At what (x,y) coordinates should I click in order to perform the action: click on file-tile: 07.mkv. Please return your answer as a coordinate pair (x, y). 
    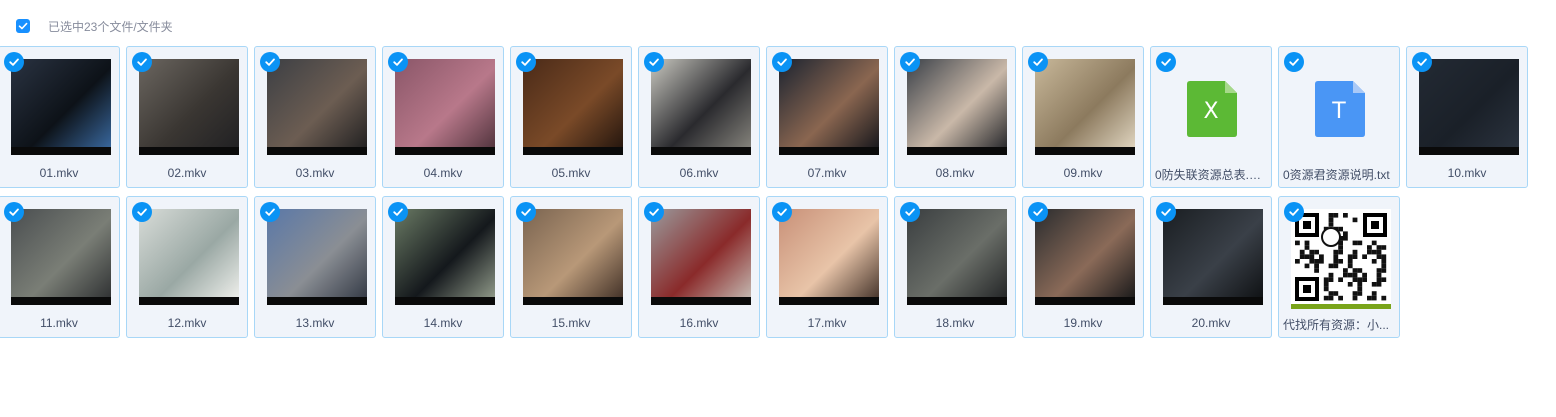
    Looking at the image, I should click on (827, 117).